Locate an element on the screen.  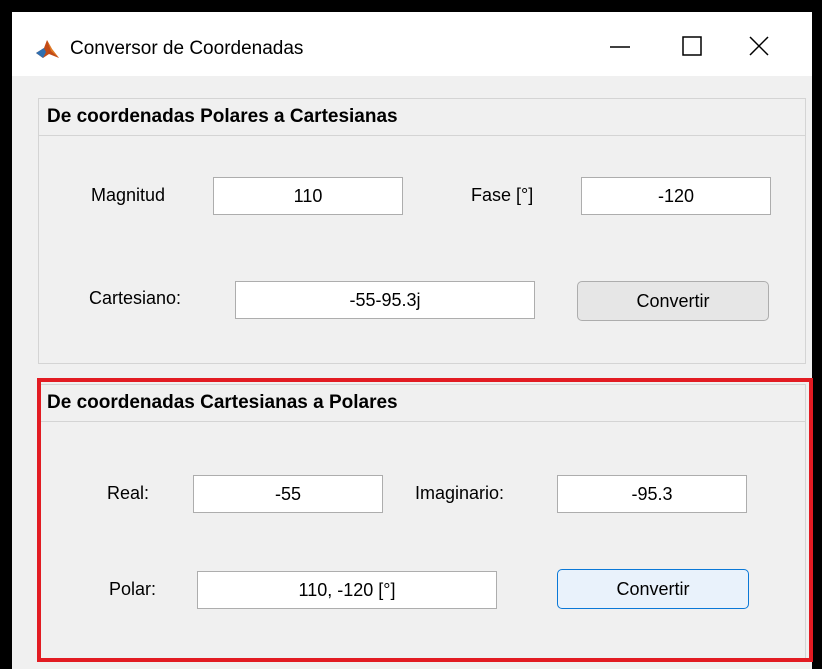
panel-header: De coordenadas Polares a Cartesianas is located at coordinates (422, 117).